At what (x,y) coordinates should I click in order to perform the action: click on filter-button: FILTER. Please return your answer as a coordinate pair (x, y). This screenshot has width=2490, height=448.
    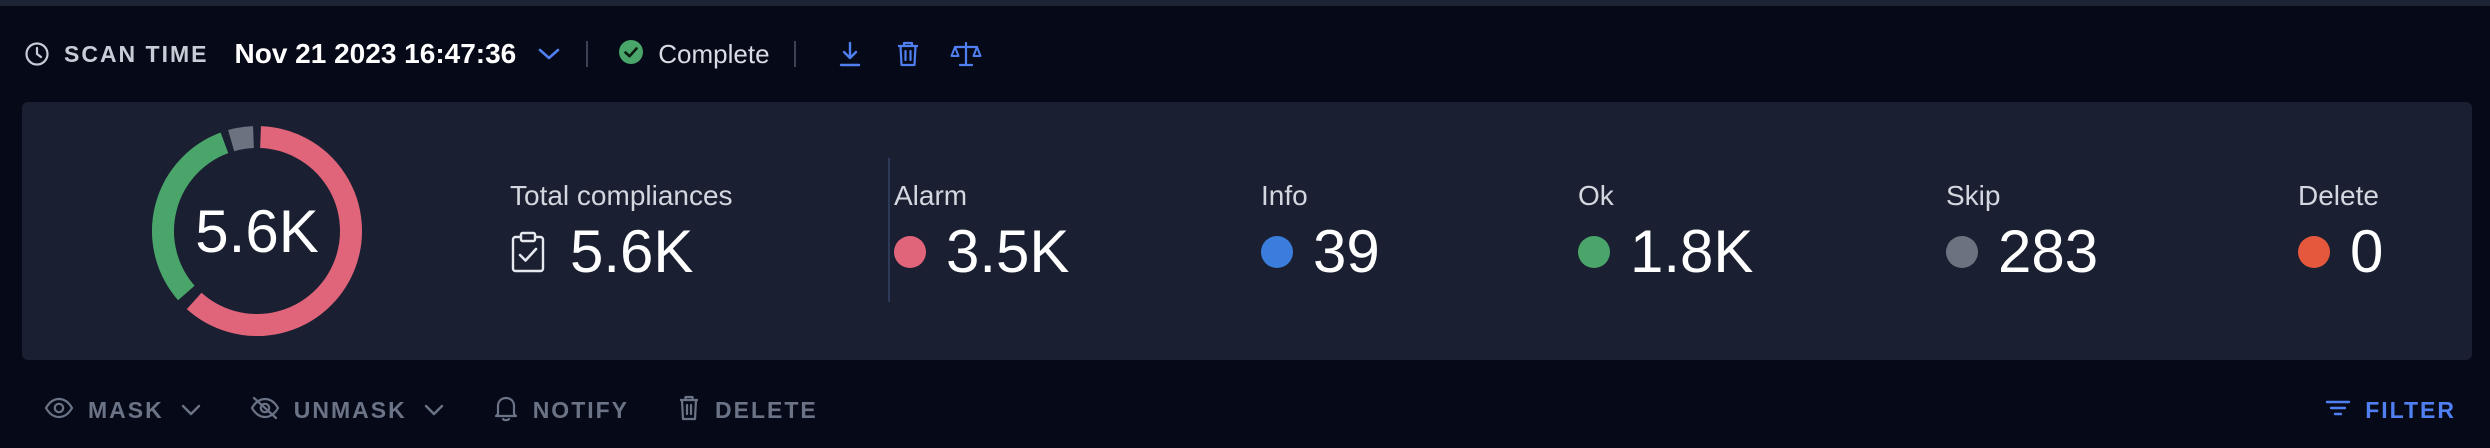
    Looking at the image, I should click on (2390, 410).